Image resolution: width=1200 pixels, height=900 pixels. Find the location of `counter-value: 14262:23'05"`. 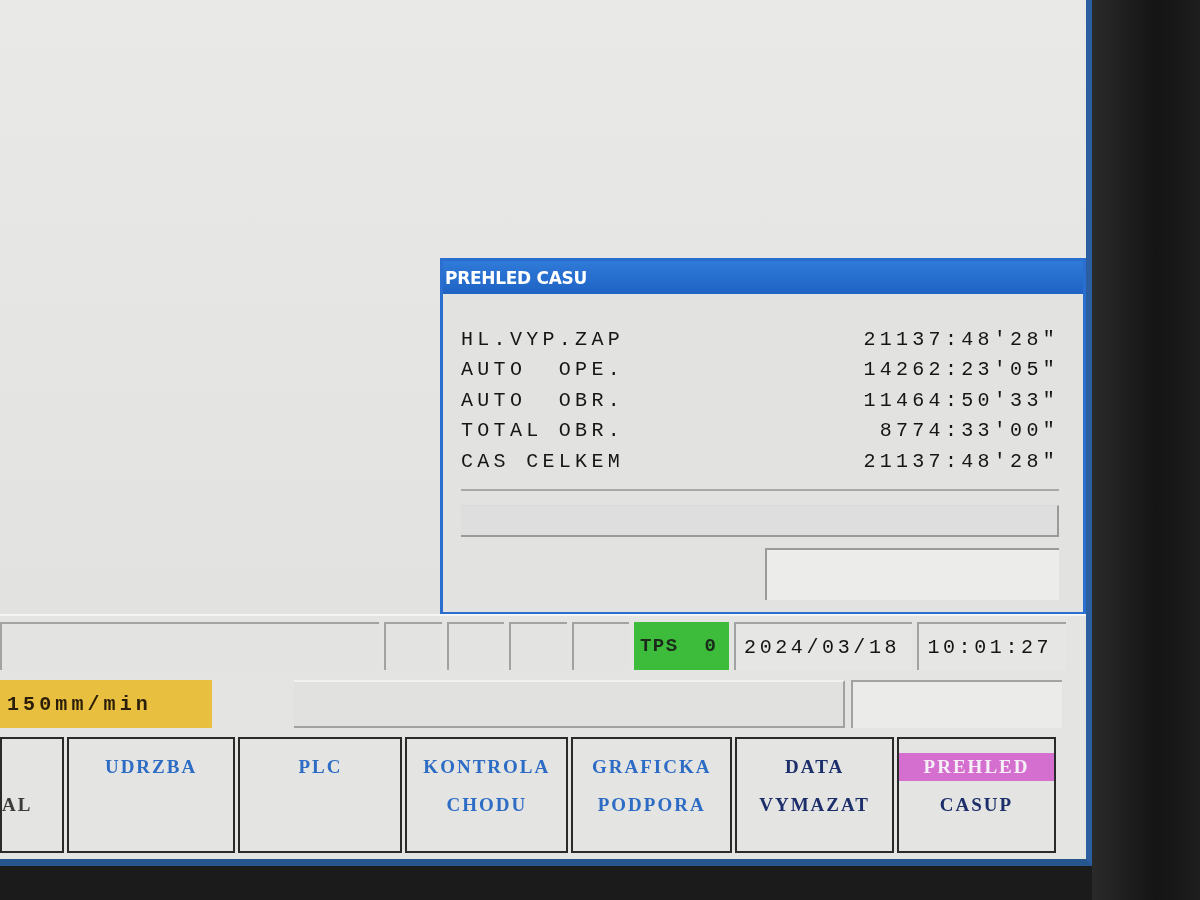

counter-value: 14262:23'05" is located at coordinates (961, 370).